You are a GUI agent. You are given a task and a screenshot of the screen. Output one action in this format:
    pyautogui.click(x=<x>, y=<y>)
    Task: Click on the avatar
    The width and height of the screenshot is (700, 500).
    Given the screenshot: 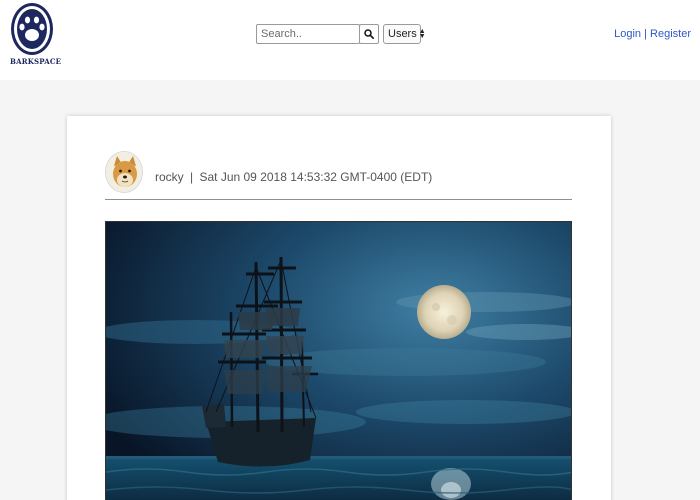 What is the action you would take?
    pyautogui.click(x=124, y=172)
    